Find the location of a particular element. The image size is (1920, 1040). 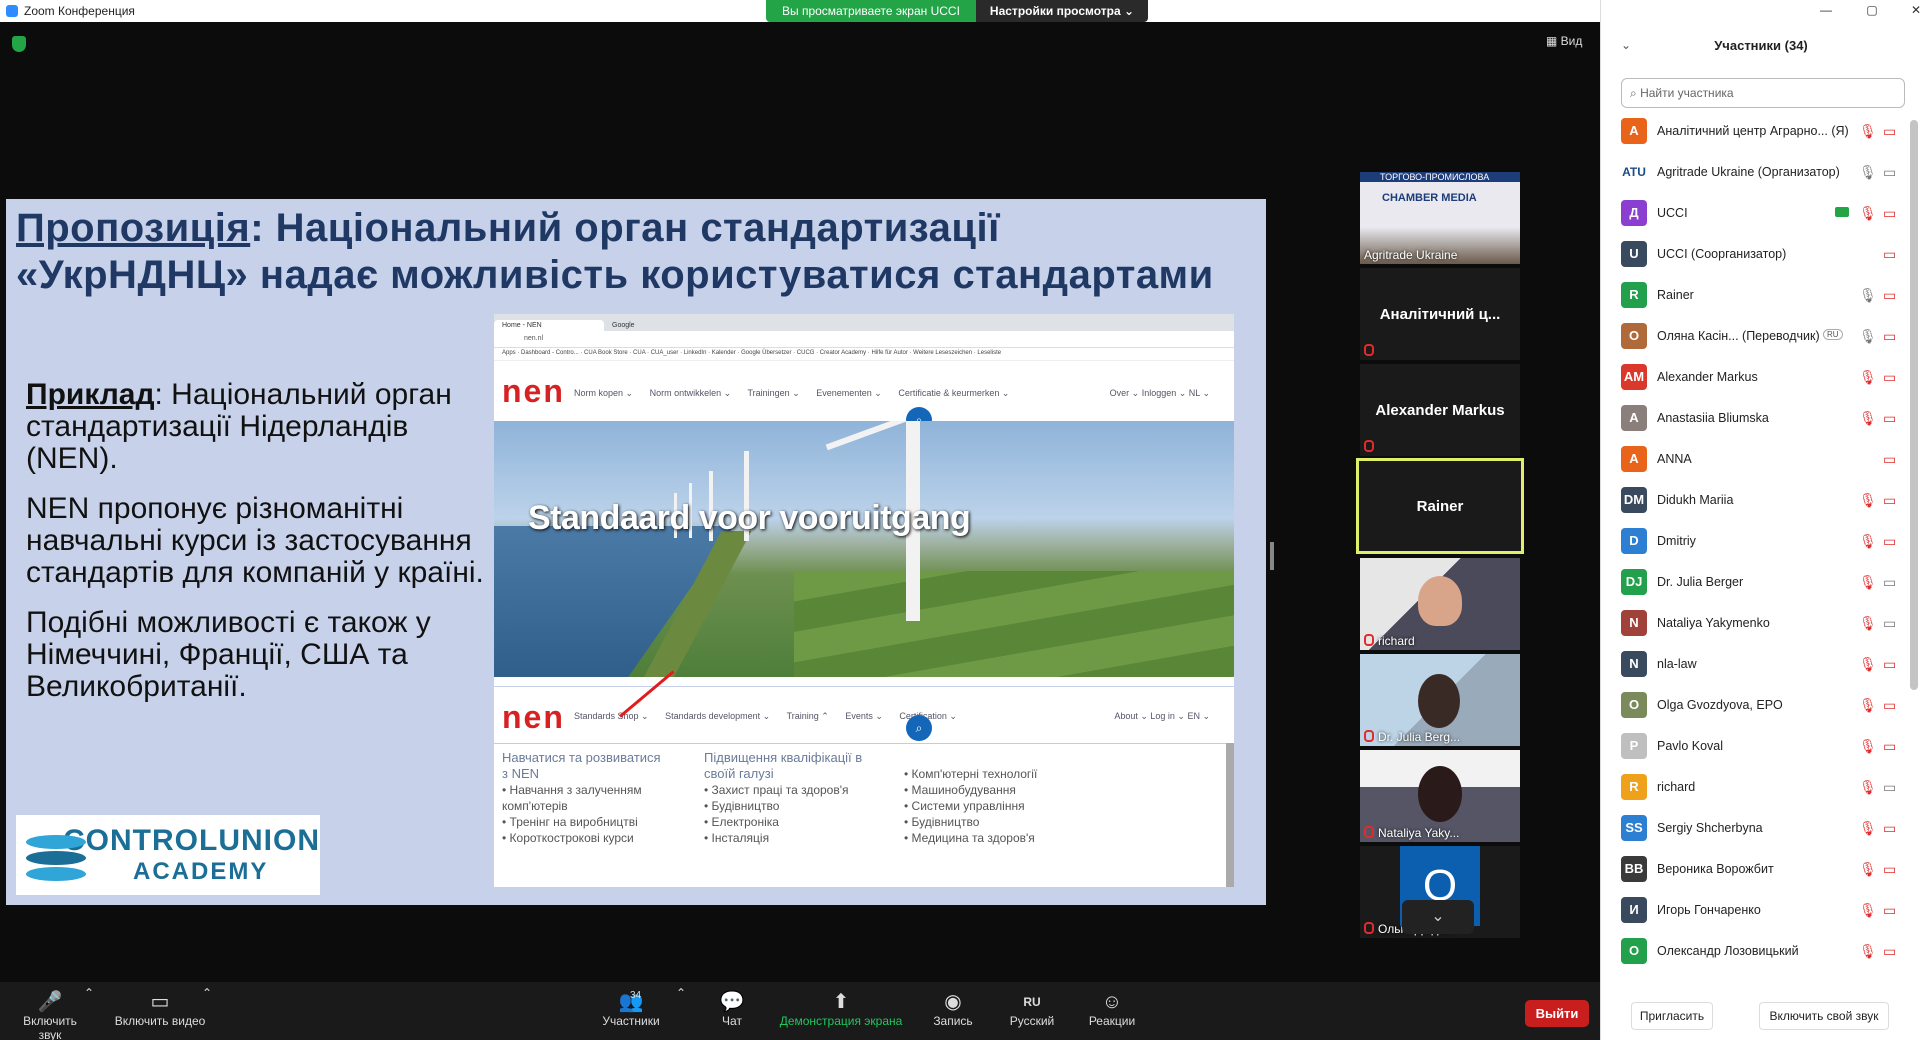

participant-row: N Nataliya Yakymenko 🎙 ▭ is located at coordinates (1755, 623).